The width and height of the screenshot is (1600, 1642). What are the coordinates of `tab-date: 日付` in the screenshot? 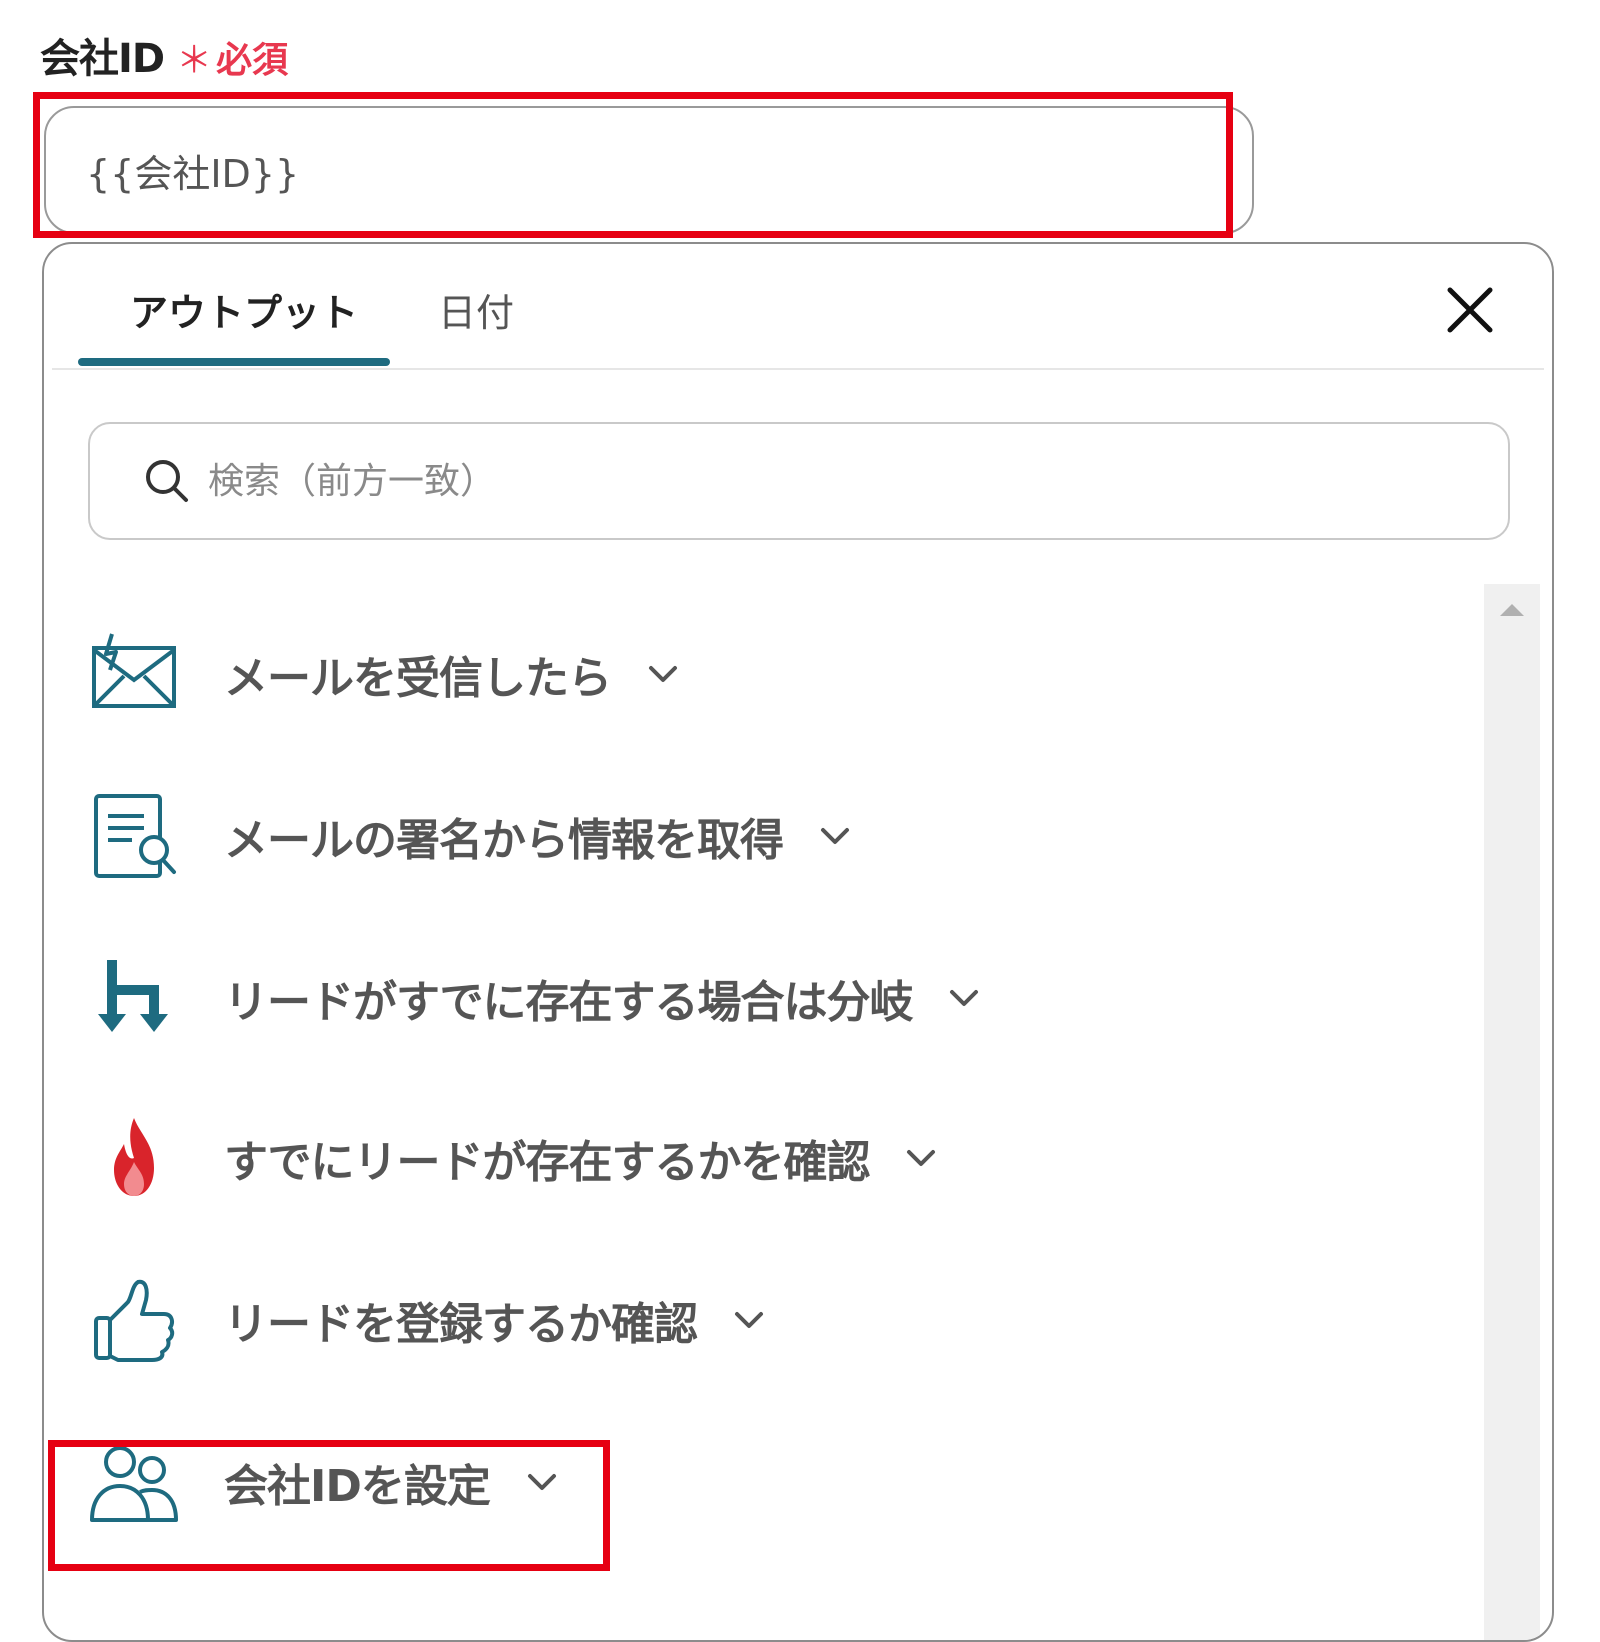 It's located at (476, 309).